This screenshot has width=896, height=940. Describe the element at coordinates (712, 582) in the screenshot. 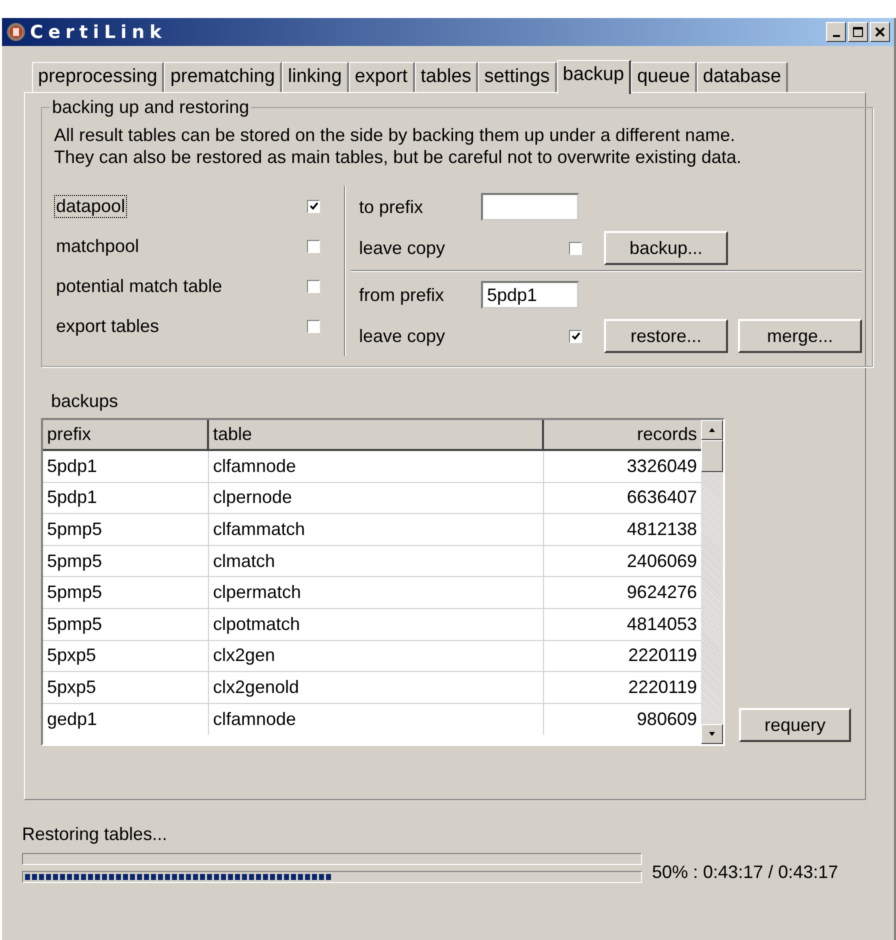

I see `scrollbar` at that location.